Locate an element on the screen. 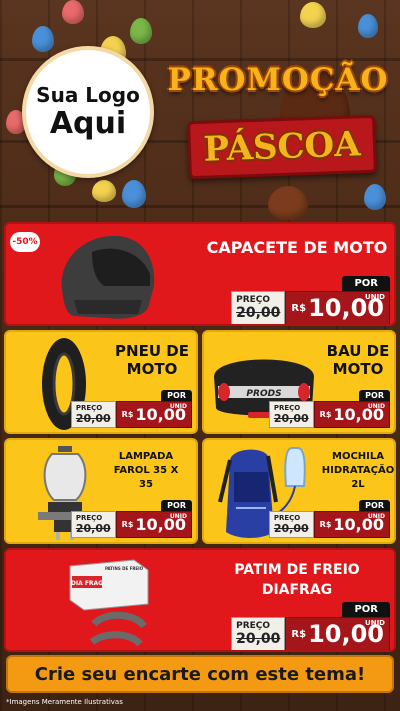 The image size is (400, 711). title-line1: PATIM DE FREIO is located at coordinates (297, 570).